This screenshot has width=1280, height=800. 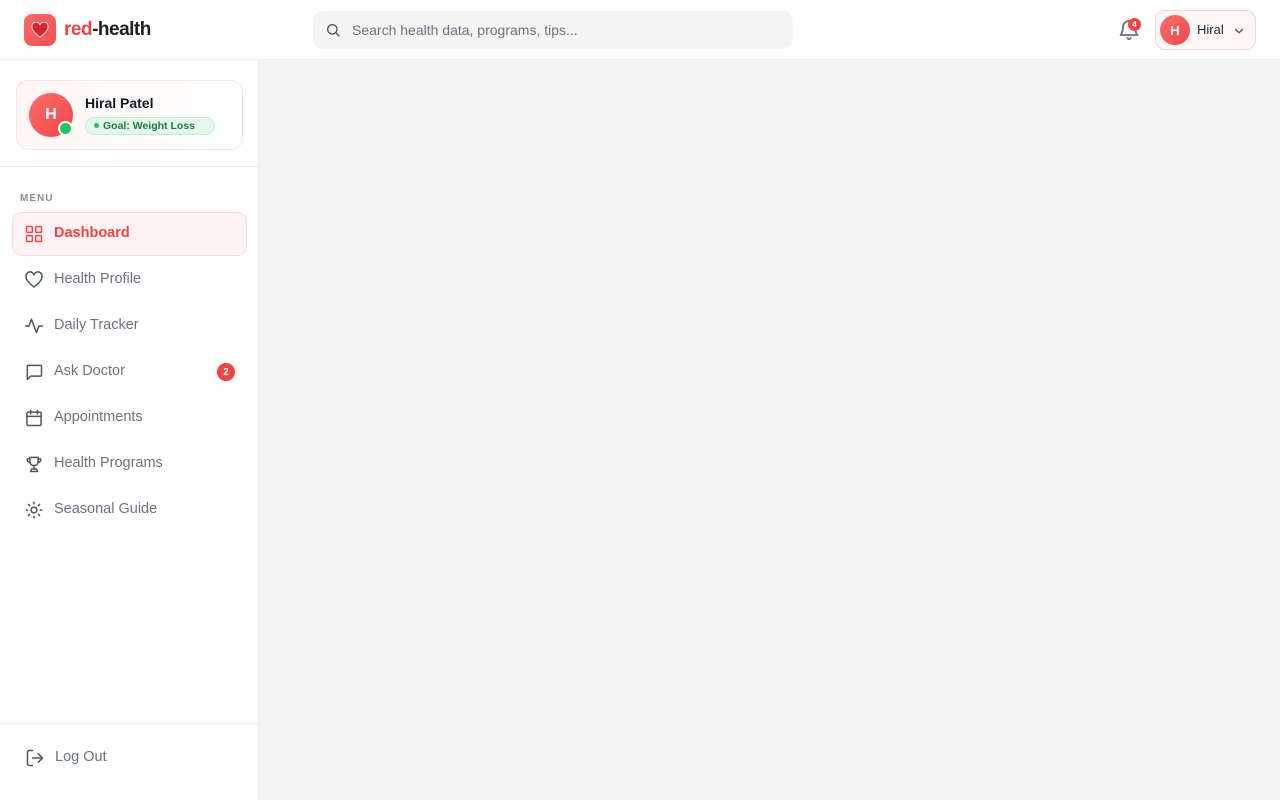 I want to click on sidebar-item-daily-tracker: Daily Tracker, so click(x=129, y=326).